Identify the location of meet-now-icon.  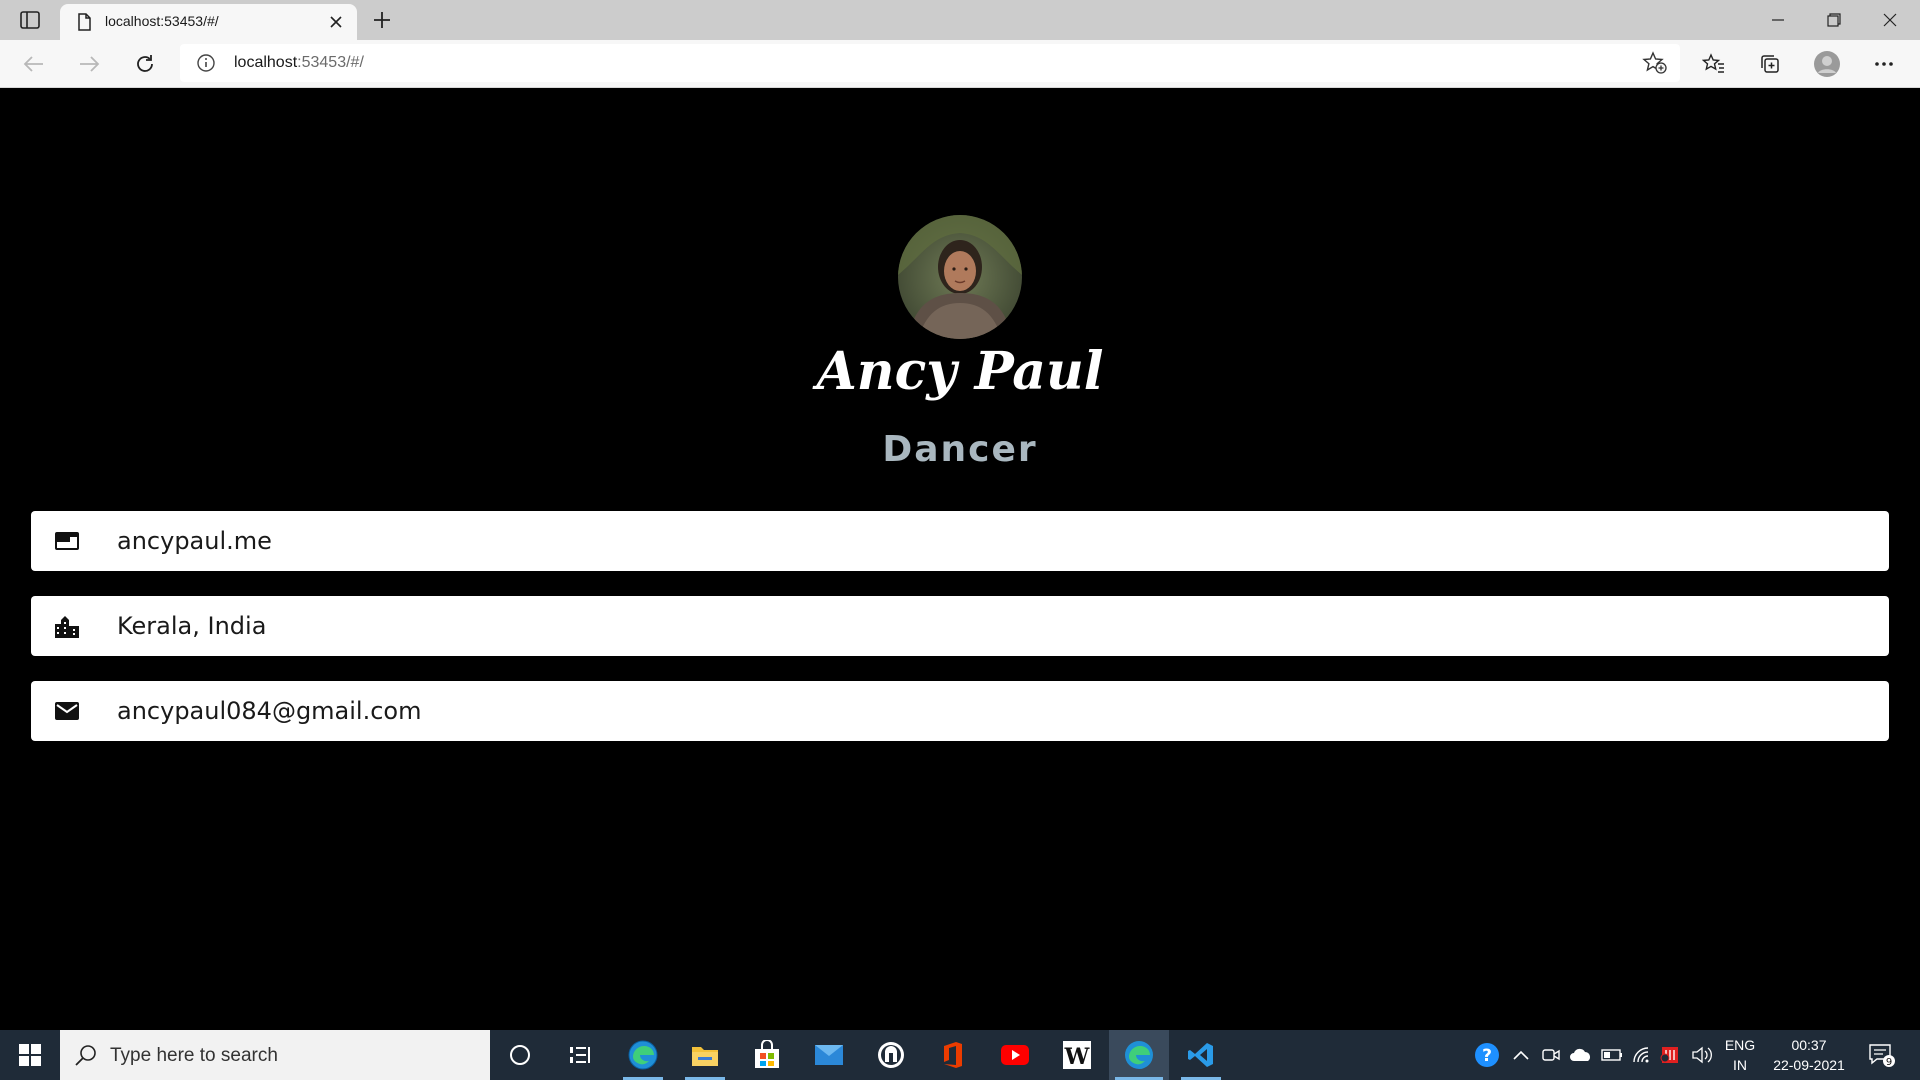
(1551, 1055).